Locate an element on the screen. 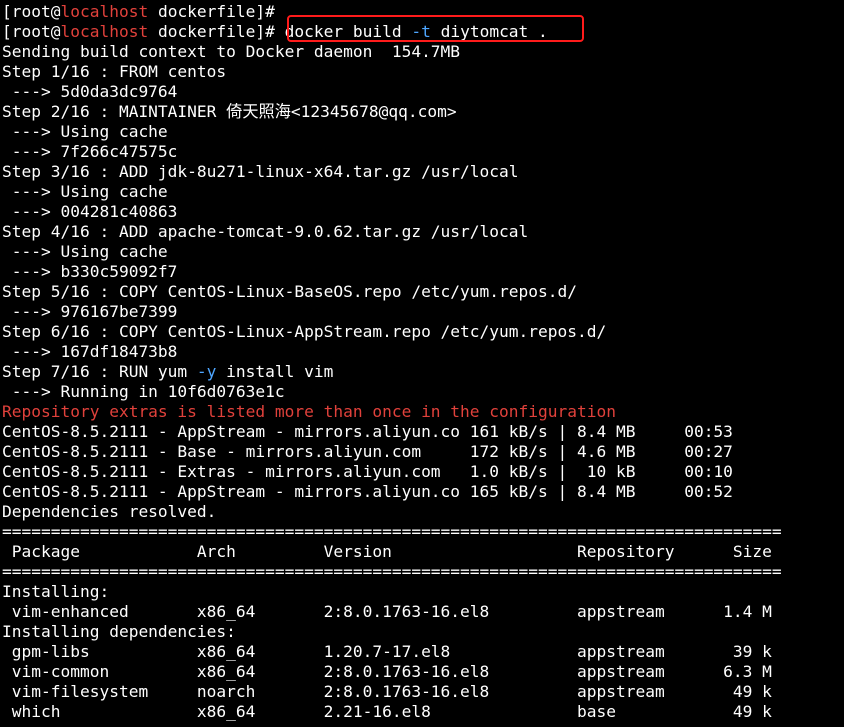 This screenshot has width=844, height=727. output-line: ---> 5d0da3dc9764 is located at coordinates (90, 92).